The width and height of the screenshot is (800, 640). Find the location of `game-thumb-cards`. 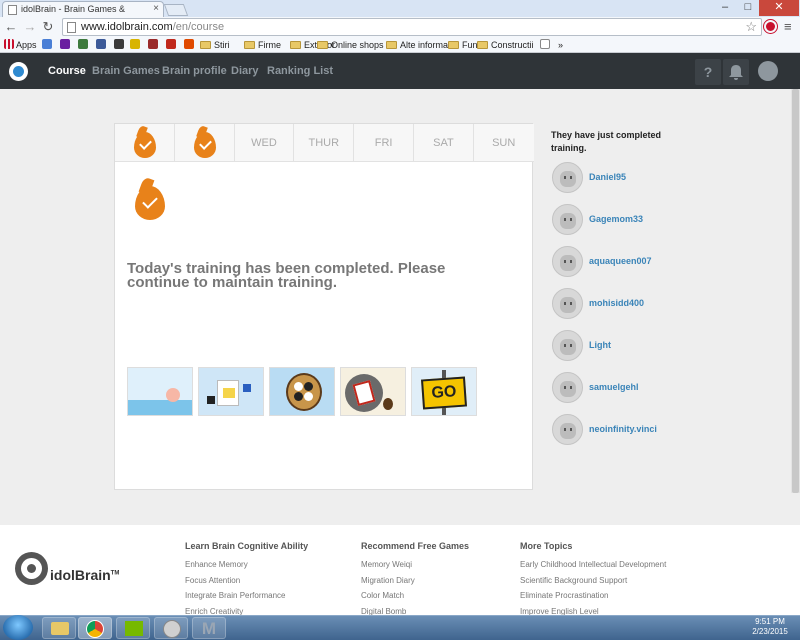

game-thumb-cards is located at coordinates (231, 391).